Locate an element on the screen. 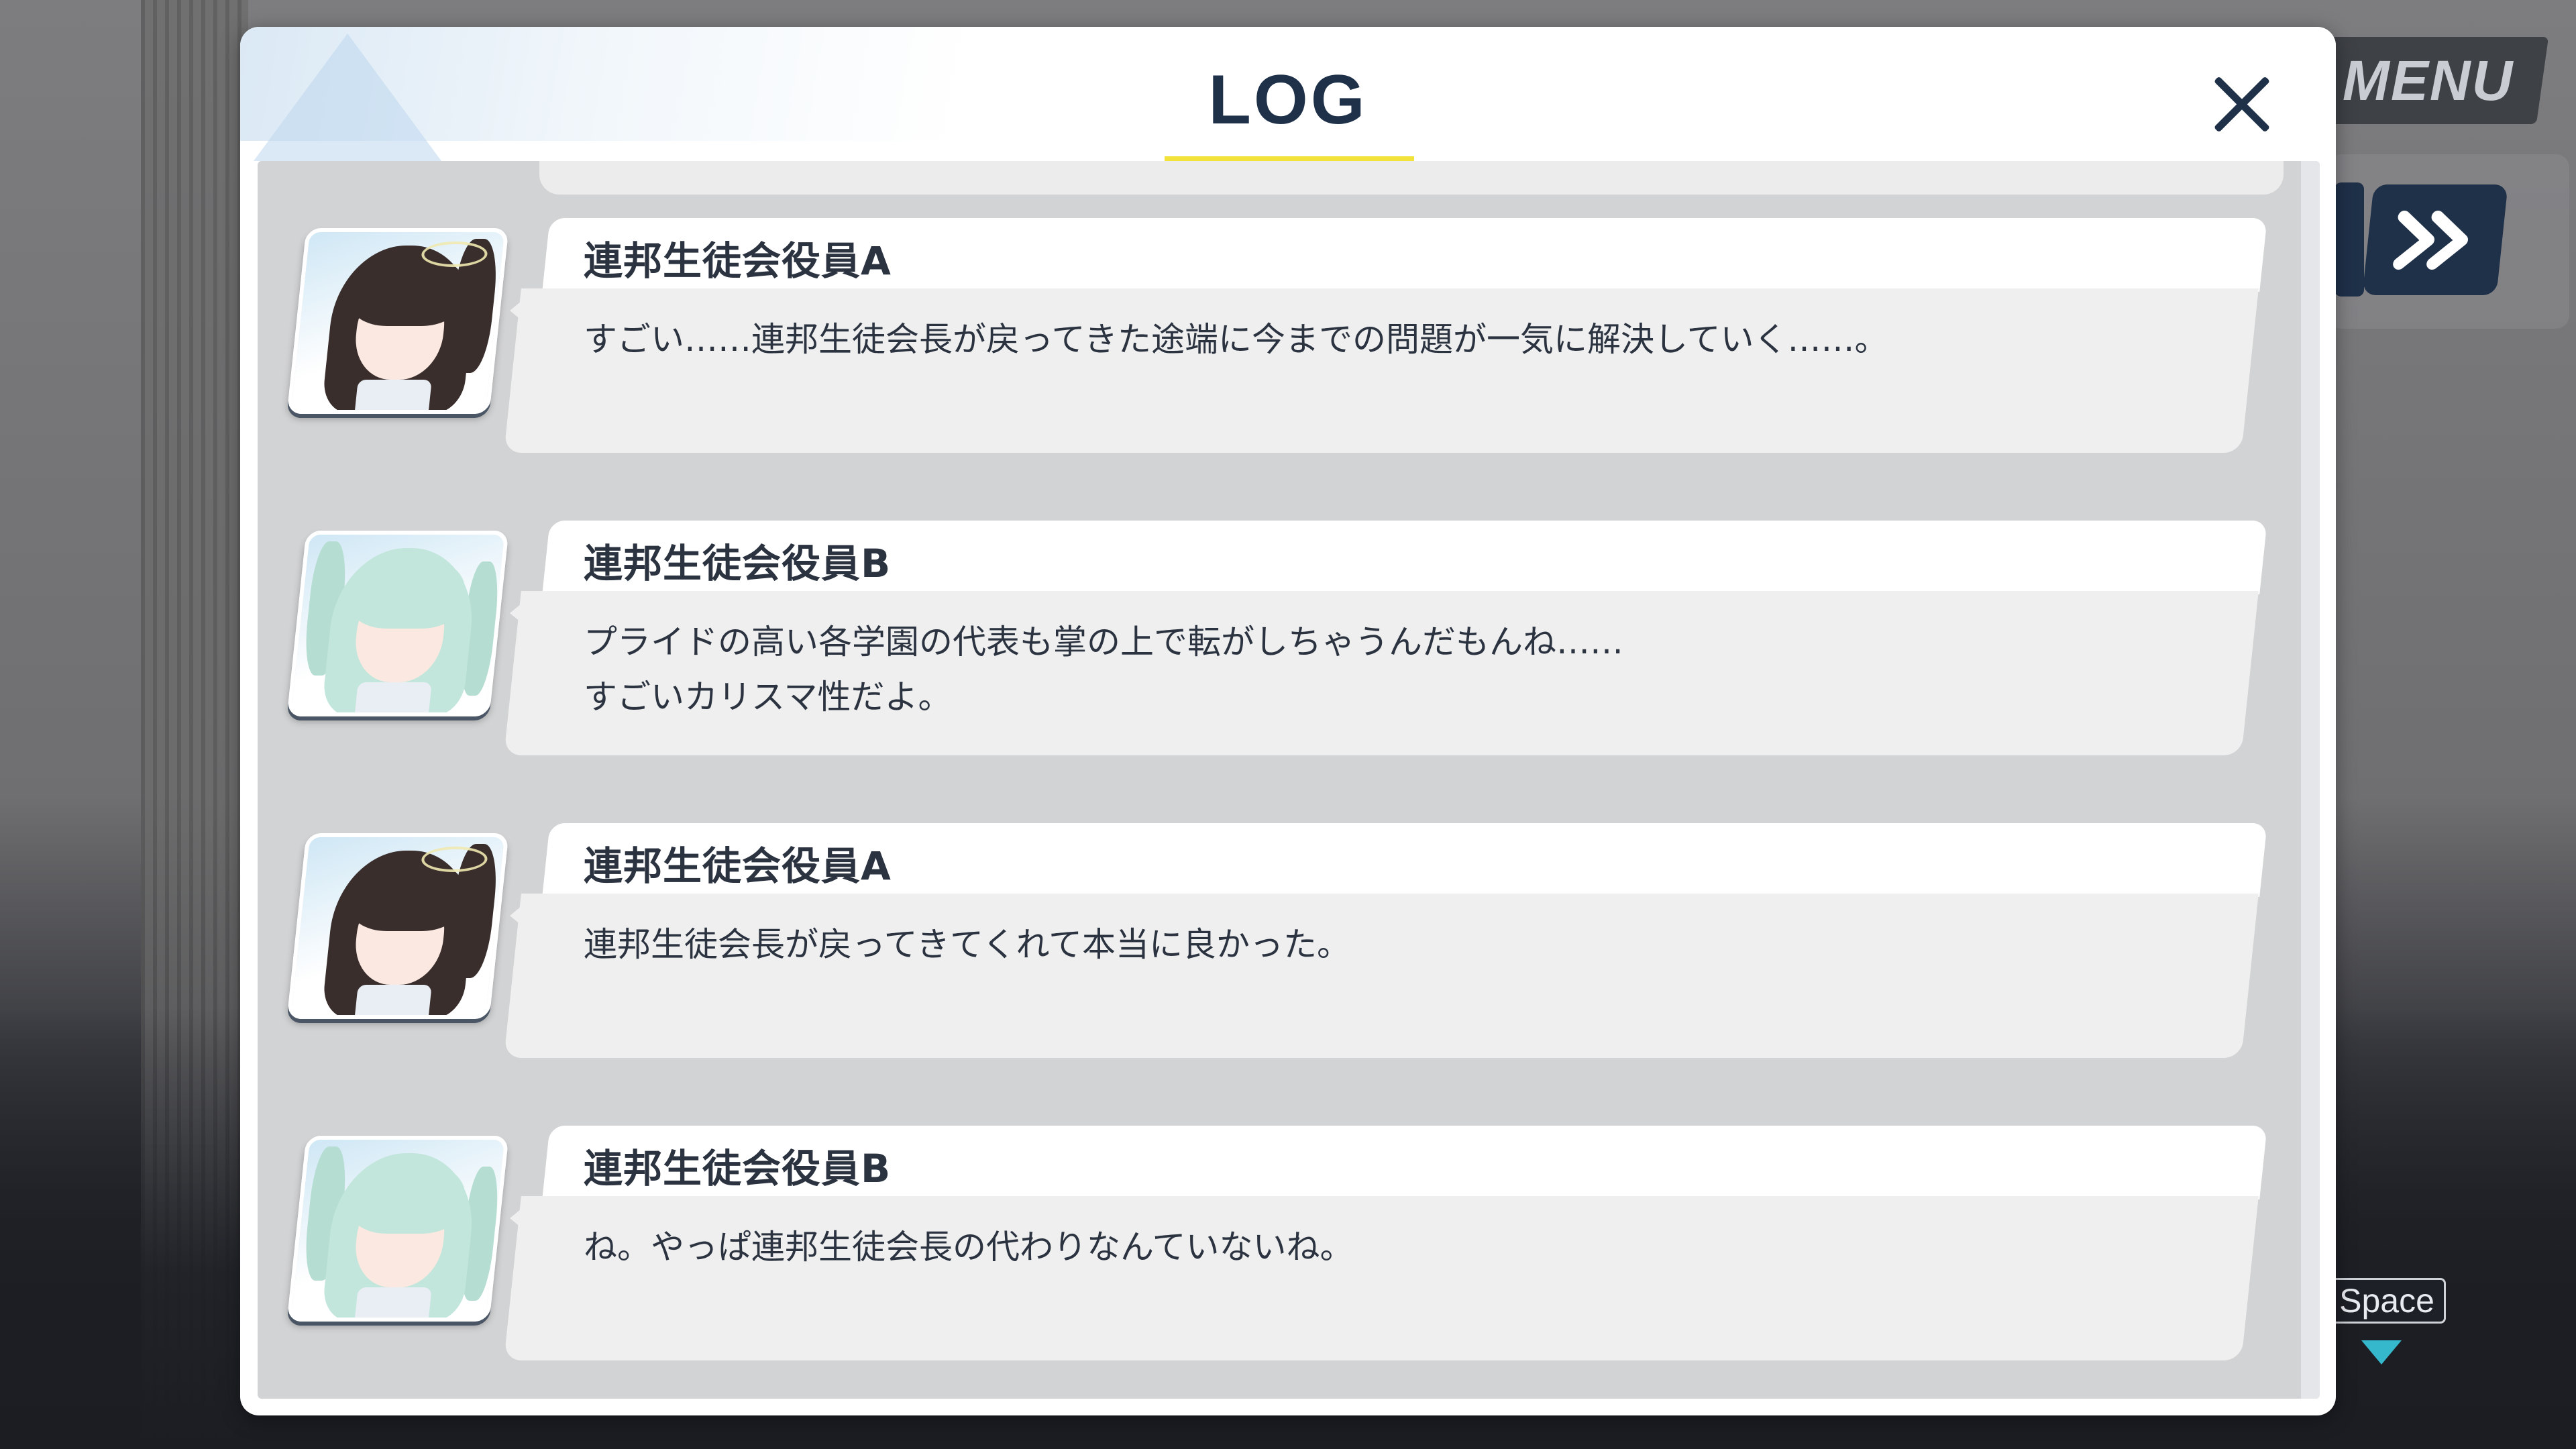 This screenshot has height=1449, width=2576. menu-button-label: MENU is located at coordinates (2428, 80).